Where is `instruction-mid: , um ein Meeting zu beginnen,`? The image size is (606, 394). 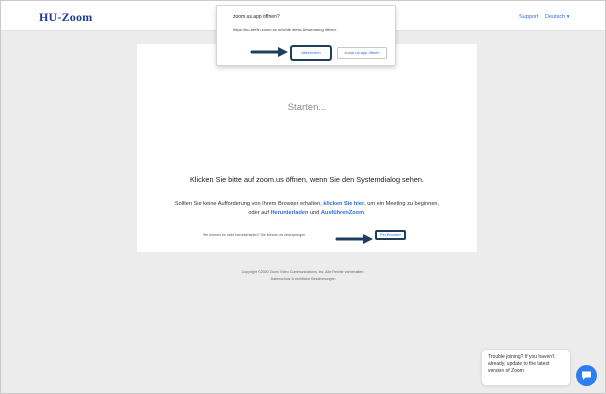
instruction-mid: , um ein Meeting zu beginnen, is located at coordinates (402, 204).